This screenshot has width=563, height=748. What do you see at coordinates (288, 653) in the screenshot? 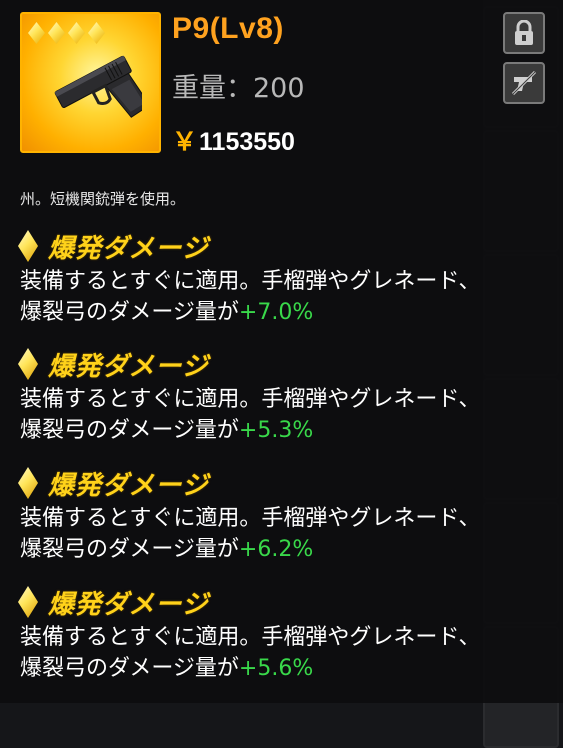
I see `stat-description: 装備するとすぐに適用。手榴弾やグレネード、 爆裂弓のダメージ量が+5.6%` at bounding box center [288, 653].